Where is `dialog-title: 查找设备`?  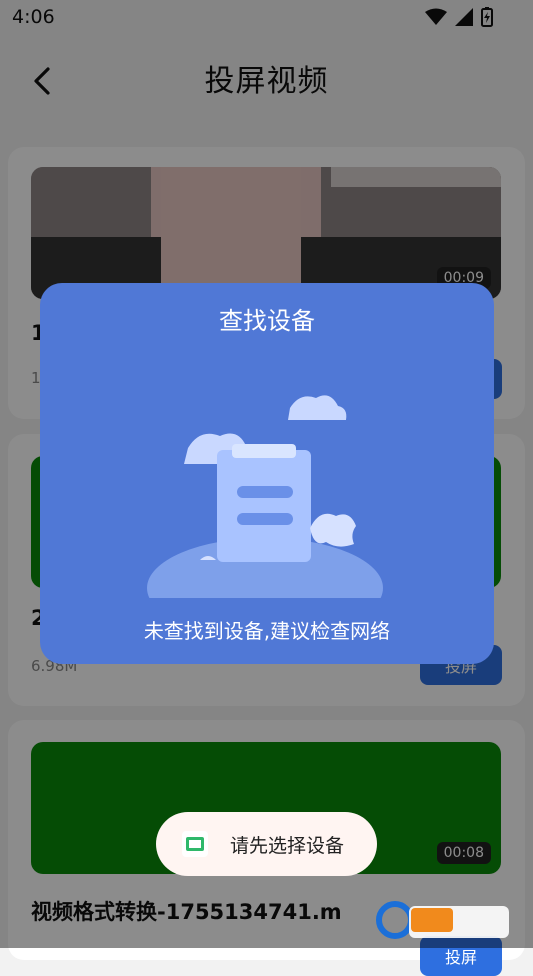
dialog-title: 查找设备 is located at coordinates (267, 321).